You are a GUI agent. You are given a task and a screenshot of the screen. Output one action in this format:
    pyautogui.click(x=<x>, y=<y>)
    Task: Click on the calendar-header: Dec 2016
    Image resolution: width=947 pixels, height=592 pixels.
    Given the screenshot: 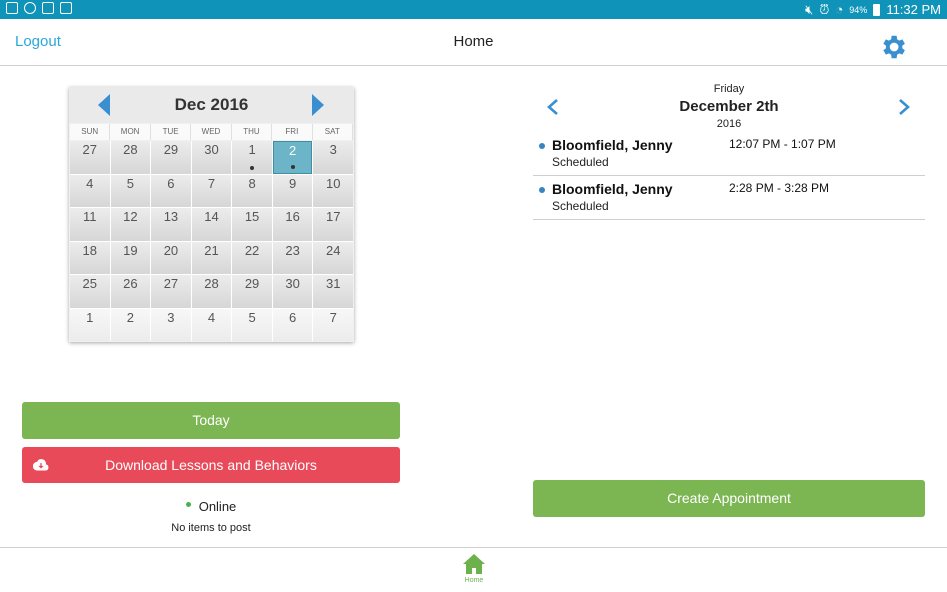 What is the action you would take?
    pyautogui.click(x=211, y=105)
    